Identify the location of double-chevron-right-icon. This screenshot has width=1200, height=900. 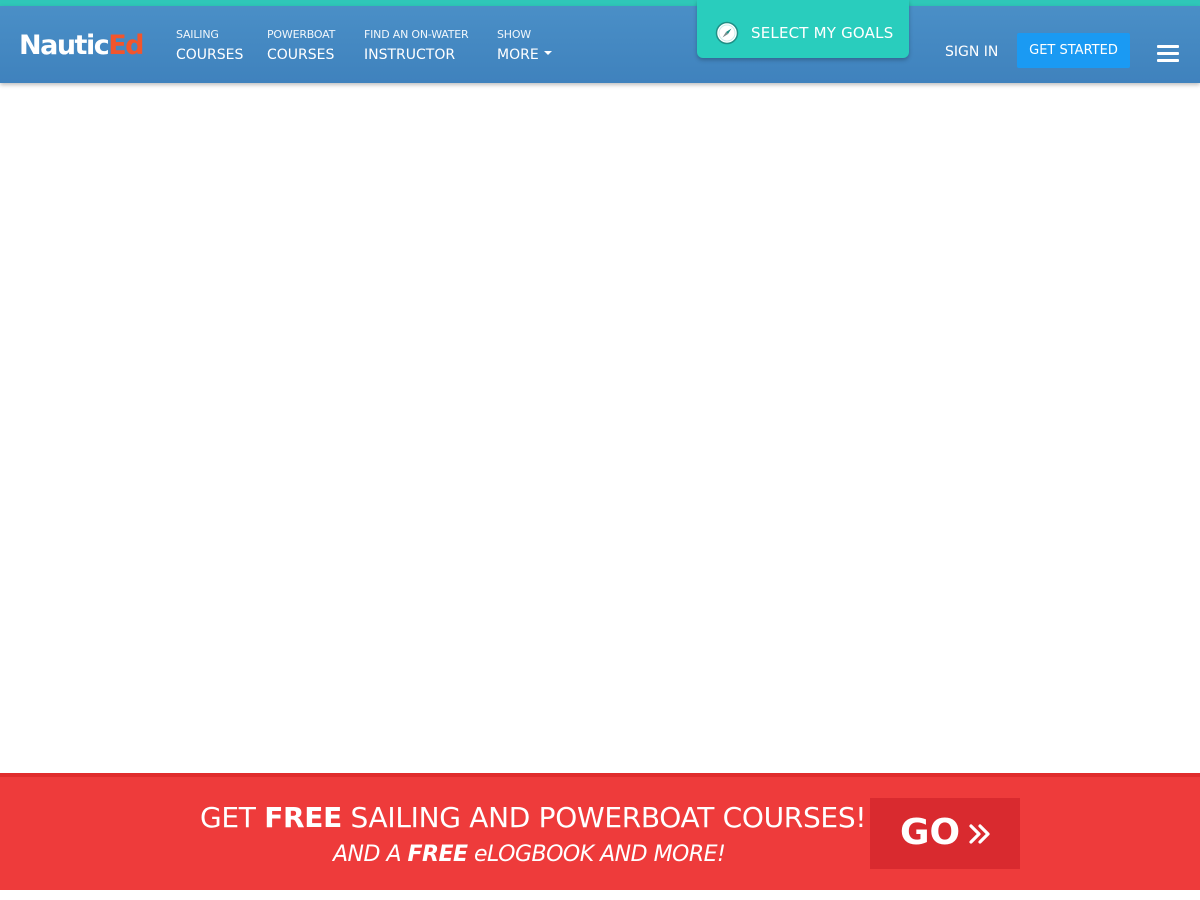
(979, 834).